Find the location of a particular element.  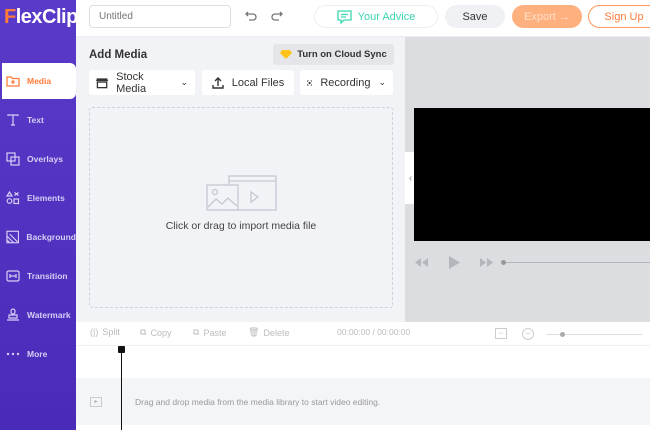

sidebar-item-watermark: Watermark is located at coordinates (38, 315).